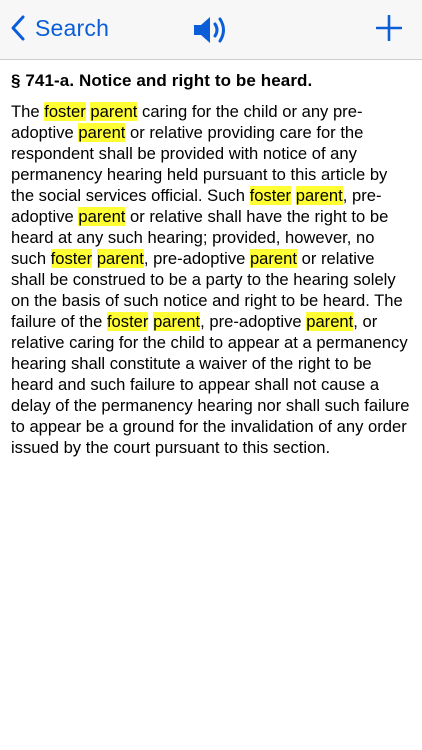 This screenshot has height=750, width=422. I want to click on back-button: Search, so click(59, 28).